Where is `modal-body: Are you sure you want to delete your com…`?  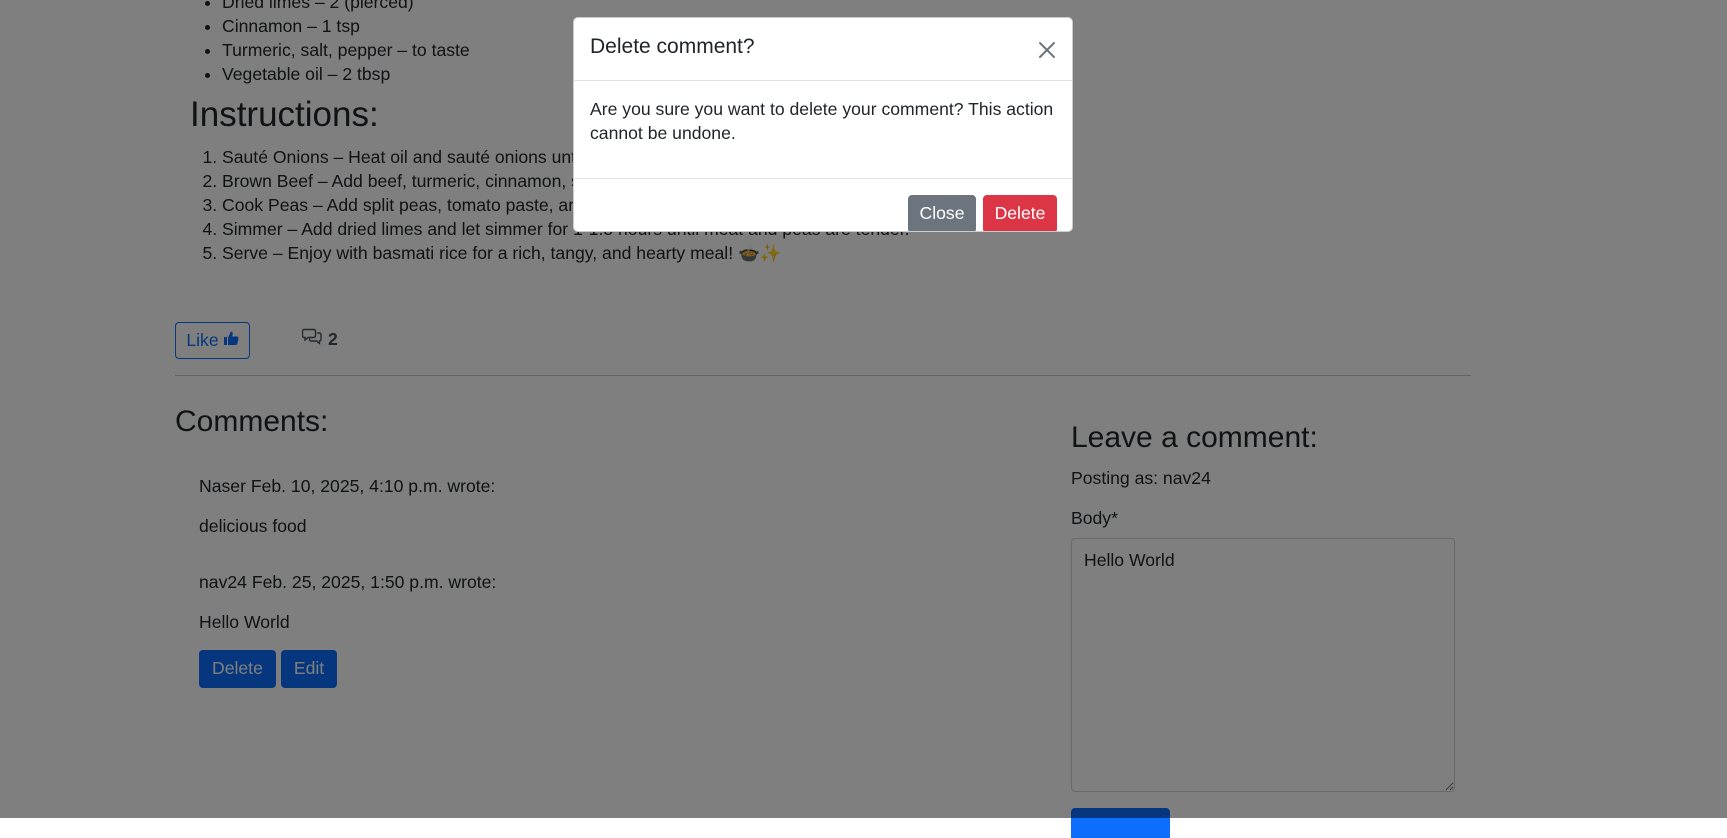
modal-body: Are you sure you want to delete your com… is located at coordinates (823, 130).